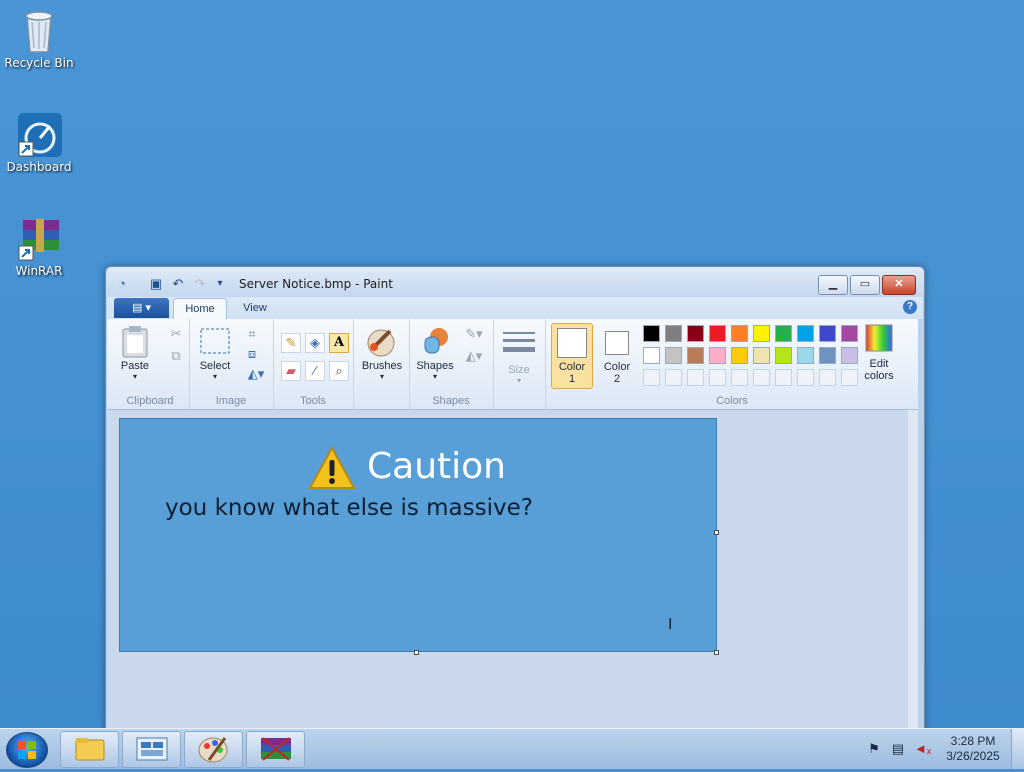  What do you see at coordinates (874, 749) in the screenshot?
I see `action-center-flag-icon: ⚑` at bounding box center [874, 749].